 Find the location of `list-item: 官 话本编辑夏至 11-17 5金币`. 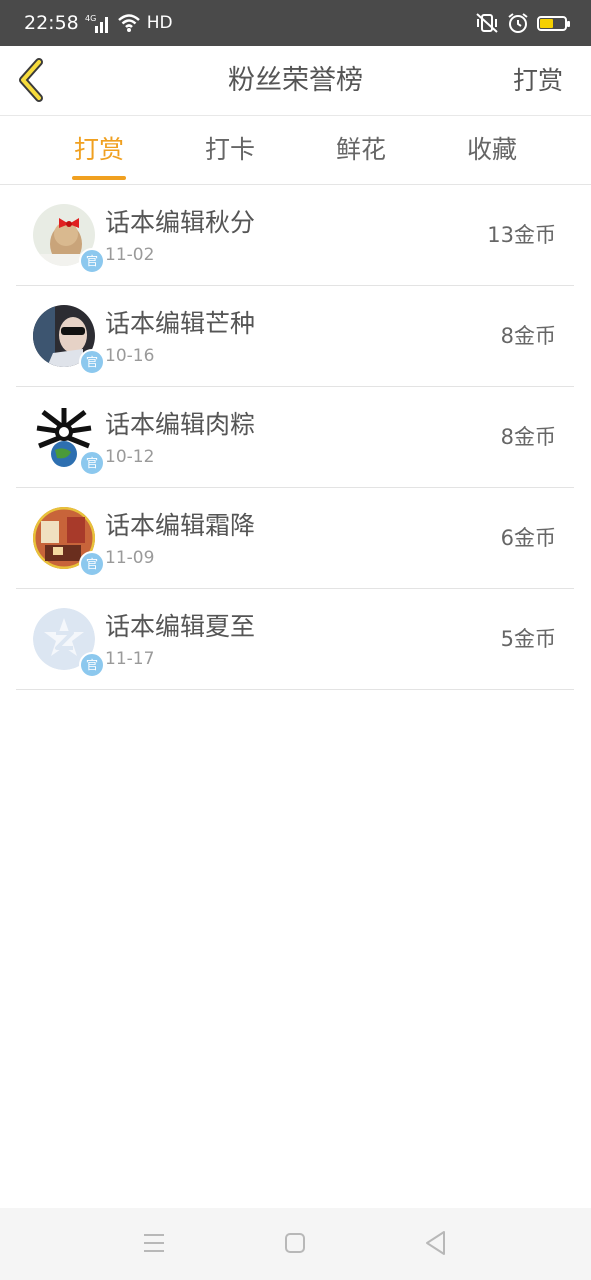

list-item: 官 话本编辑夏至 11-17 5金币 is located at coordinates (295, 639).